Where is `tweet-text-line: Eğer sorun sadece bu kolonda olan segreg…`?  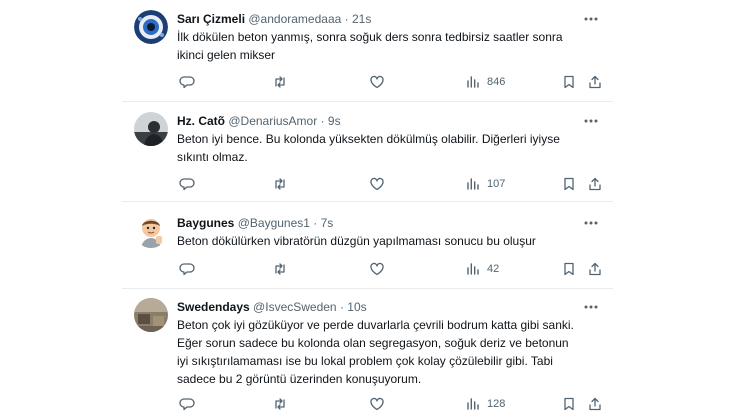 tweet-text-line: Eğer sorun sadece bu kolonda olan segreg… is located at coordinates (373, 343).